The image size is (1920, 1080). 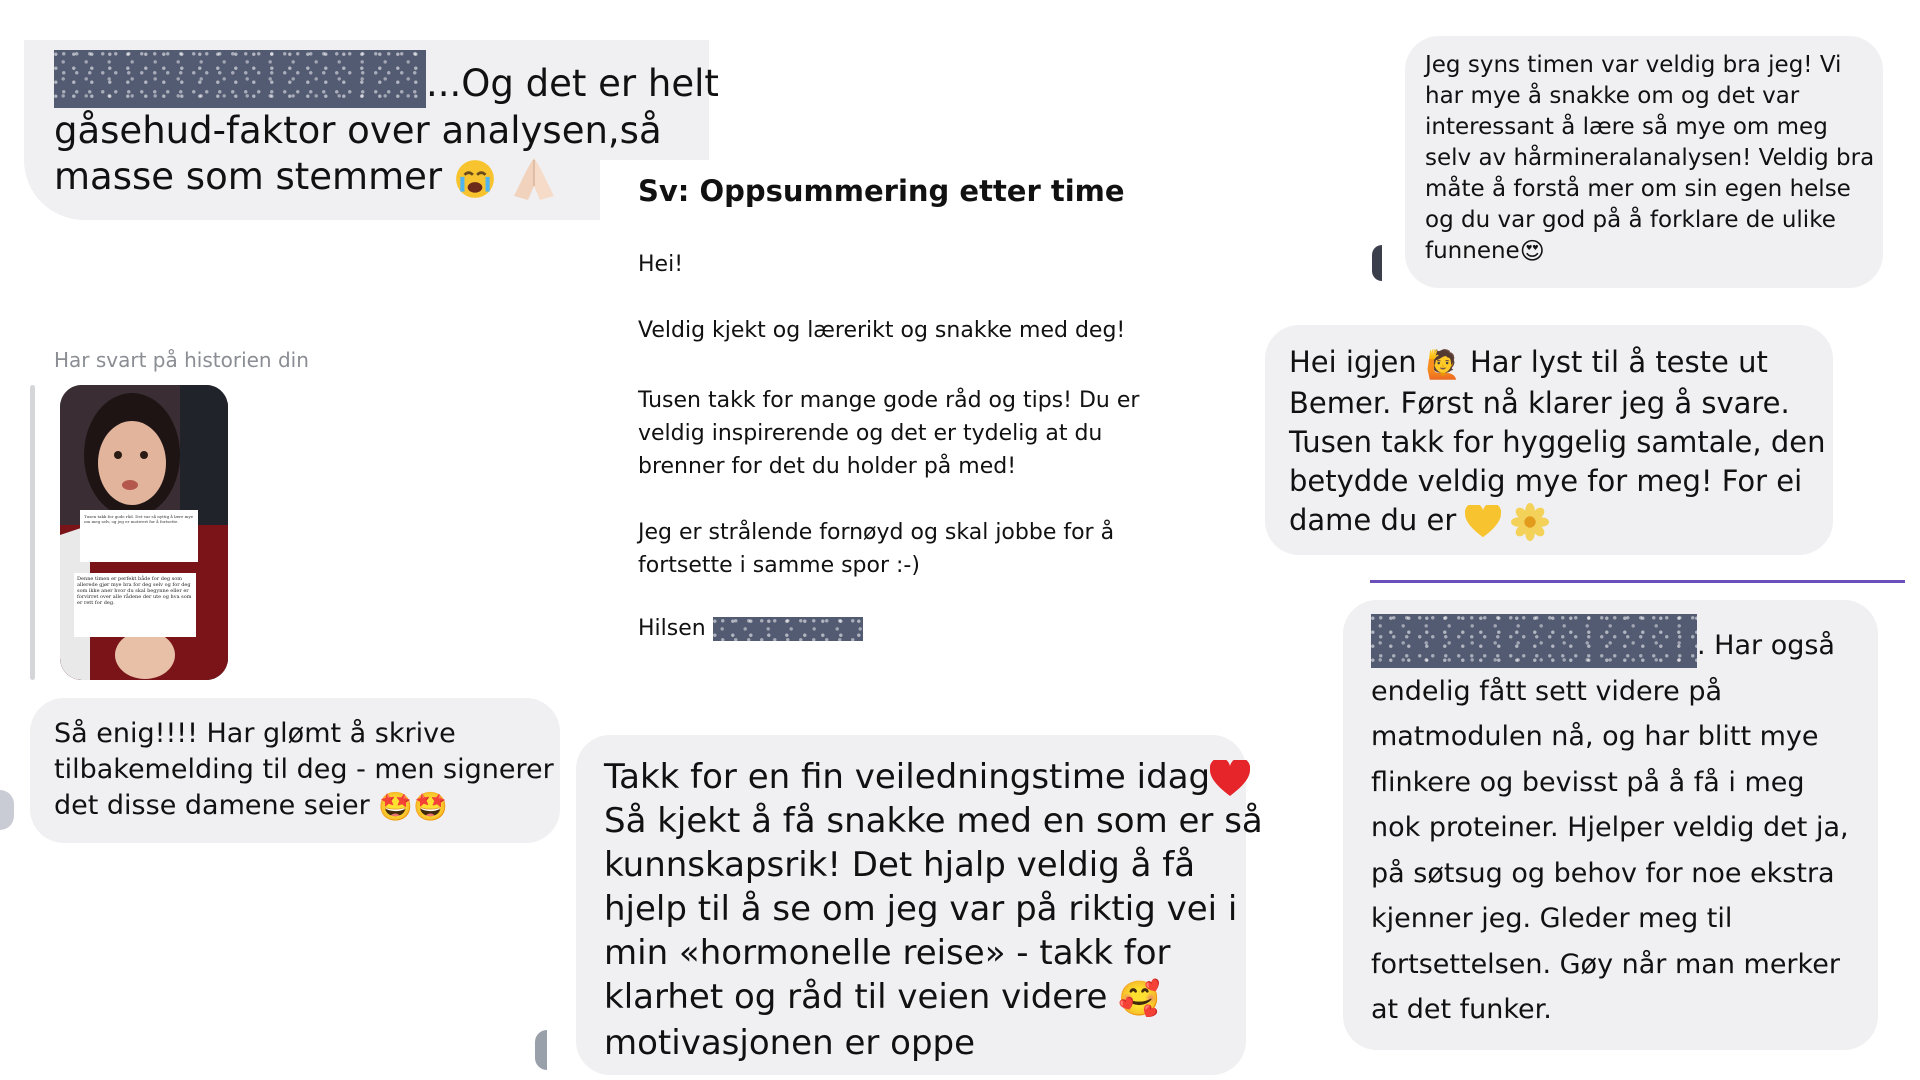 I want to click on folded-hands-icon, so click(x=533, y=178).